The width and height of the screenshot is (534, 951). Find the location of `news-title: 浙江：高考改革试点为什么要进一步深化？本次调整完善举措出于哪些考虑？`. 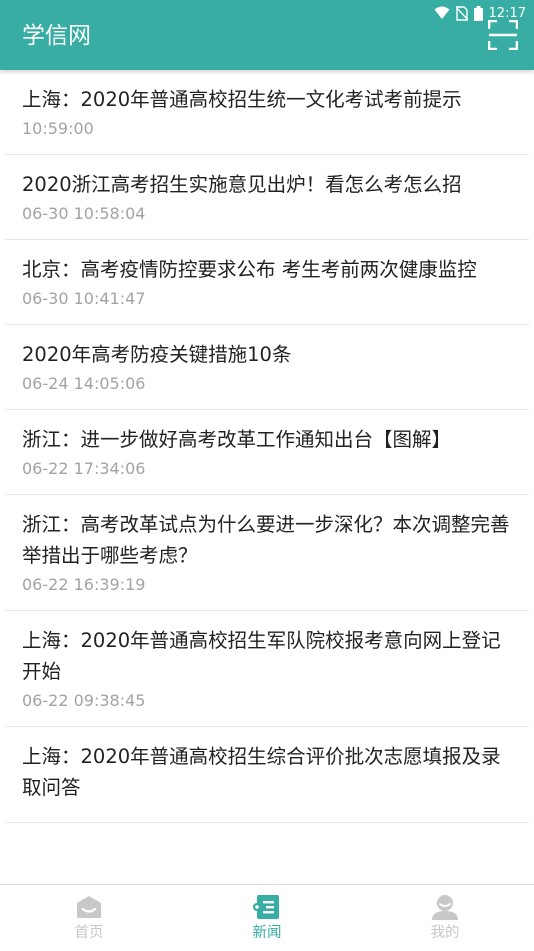

news-title: 浙江：高考改革试点为什么要进一步深化？本次调整完善举措出于哪些考虑？ is located at coordinates (266, 540).